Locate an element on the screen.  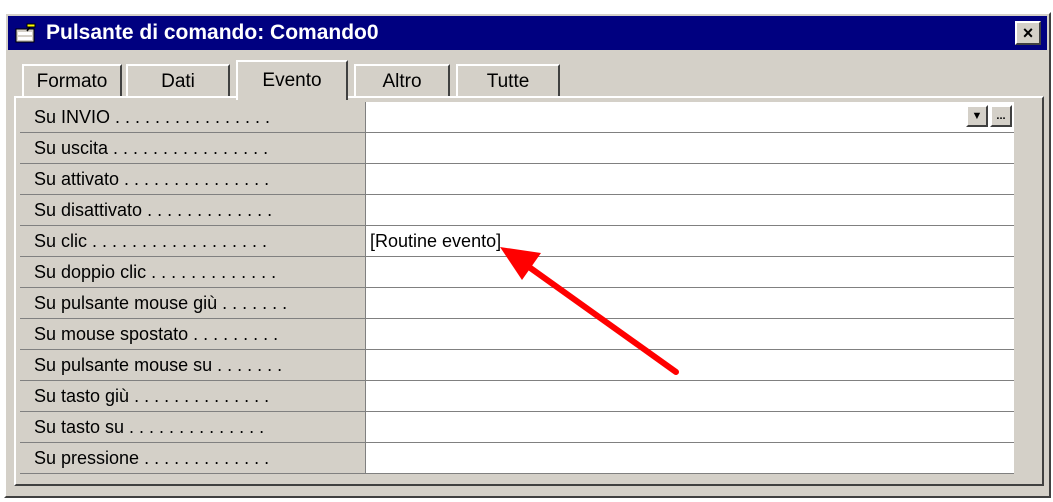
property-row-su-pressione: Su pressione . . . . . . . . . . . . . is located at coordinates (517, 458).